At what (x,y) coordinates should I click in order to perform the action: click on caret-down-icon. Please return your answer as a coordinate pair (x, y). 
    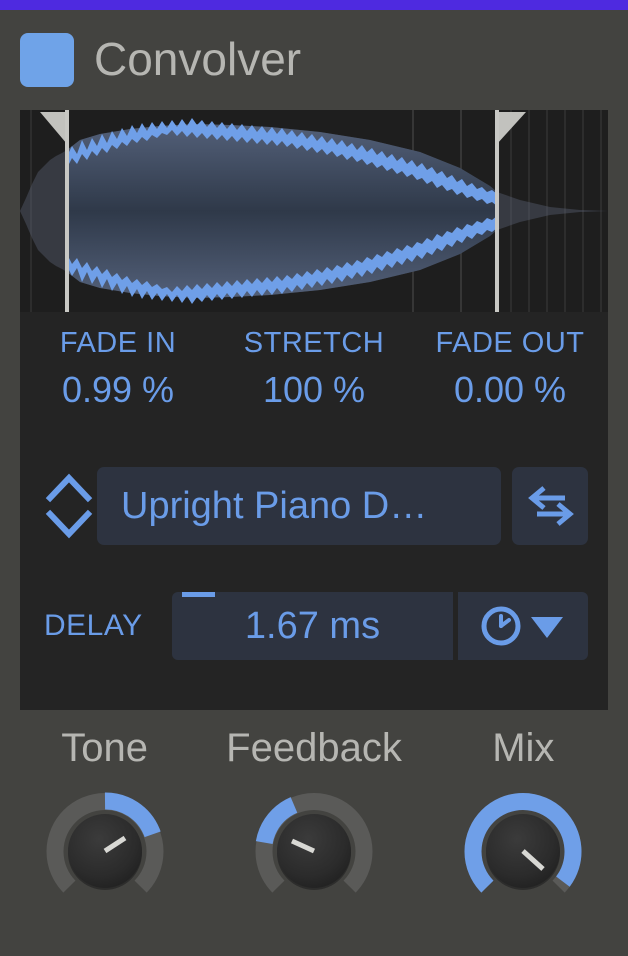
    Looking at the image, I should click on (547, 627).